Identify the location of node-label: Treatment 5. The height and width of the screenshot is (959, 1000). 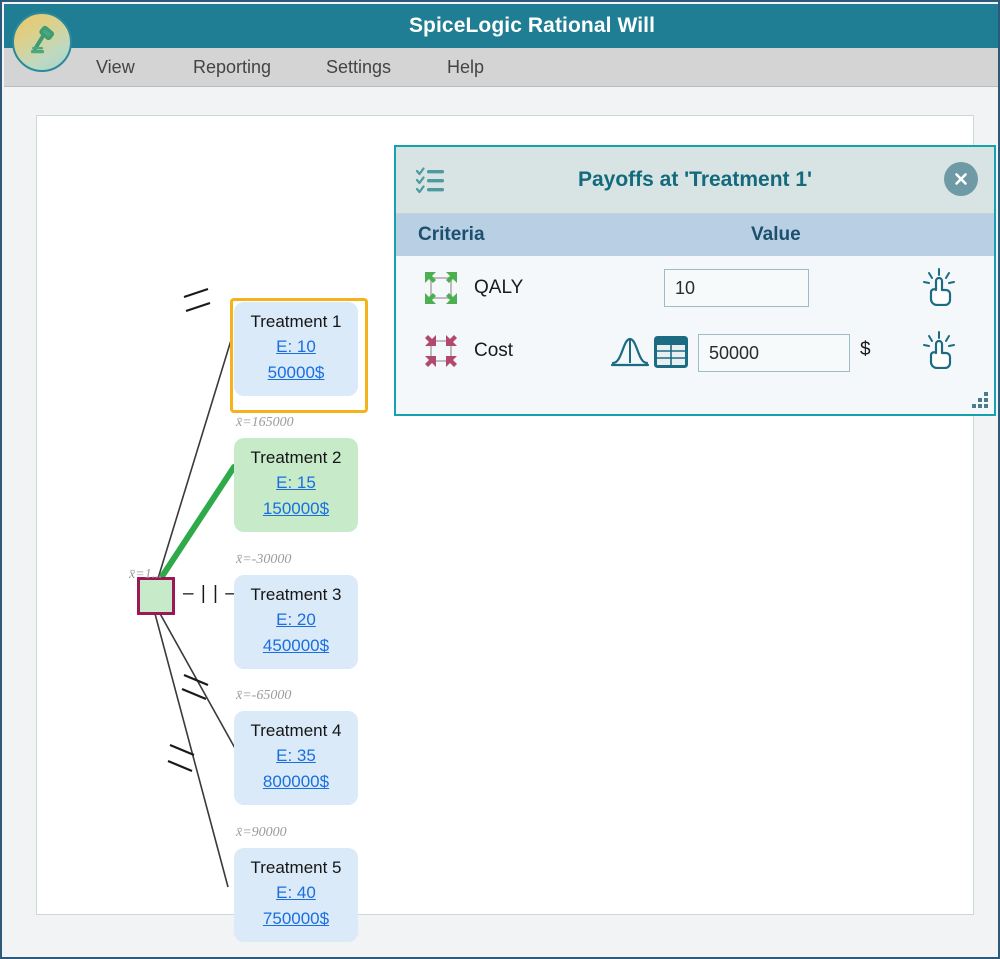
(296, 867).